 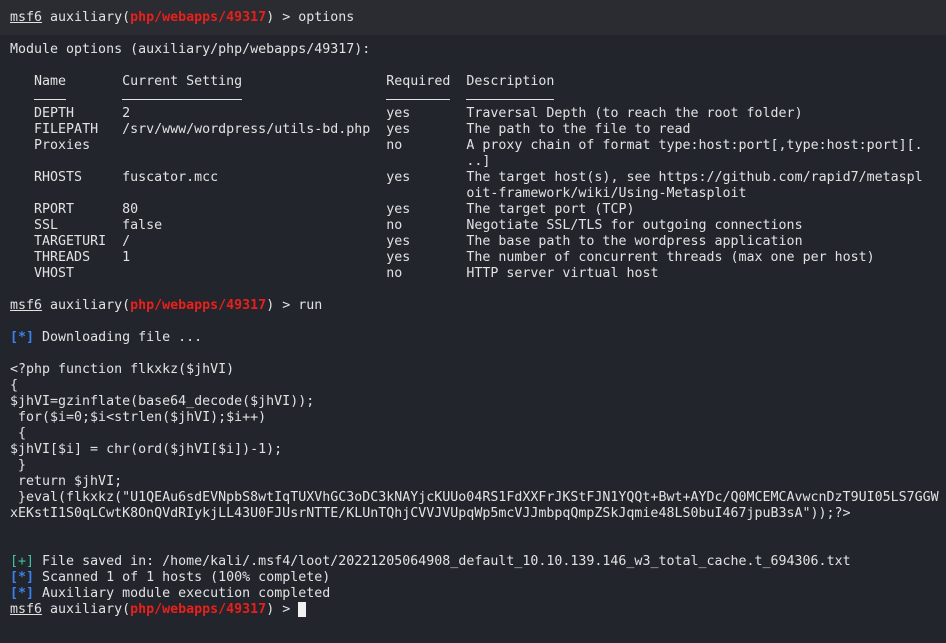 I want to click on php-source-line: }, so click(x=18, y=465).